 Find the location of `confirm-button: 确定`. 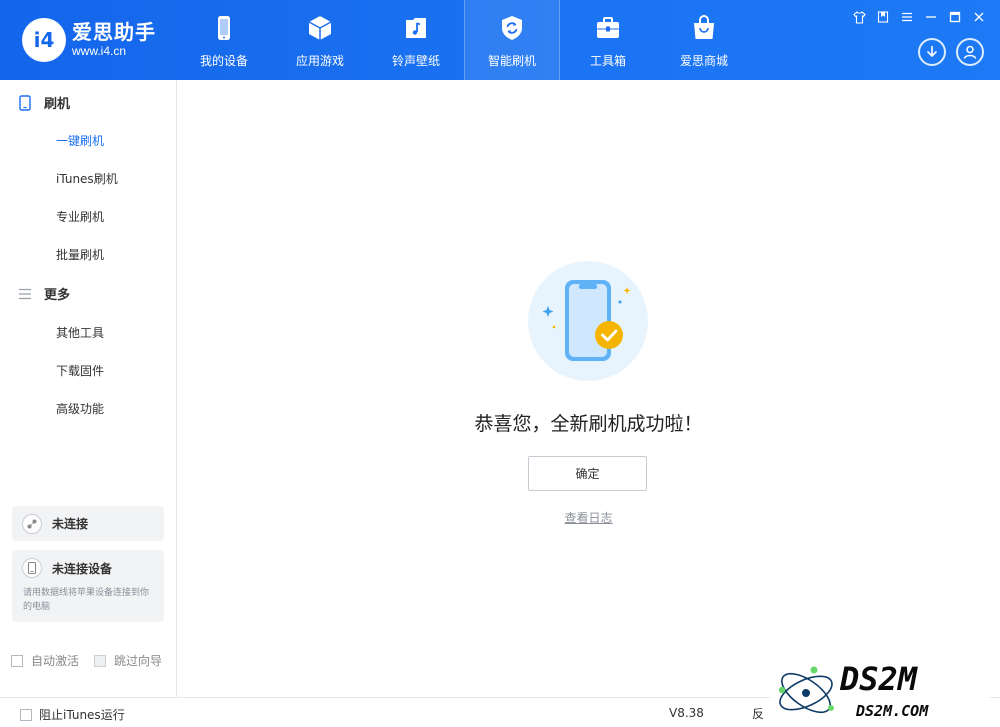

confirm-button: 确定 is located at coordinates (587, 473).